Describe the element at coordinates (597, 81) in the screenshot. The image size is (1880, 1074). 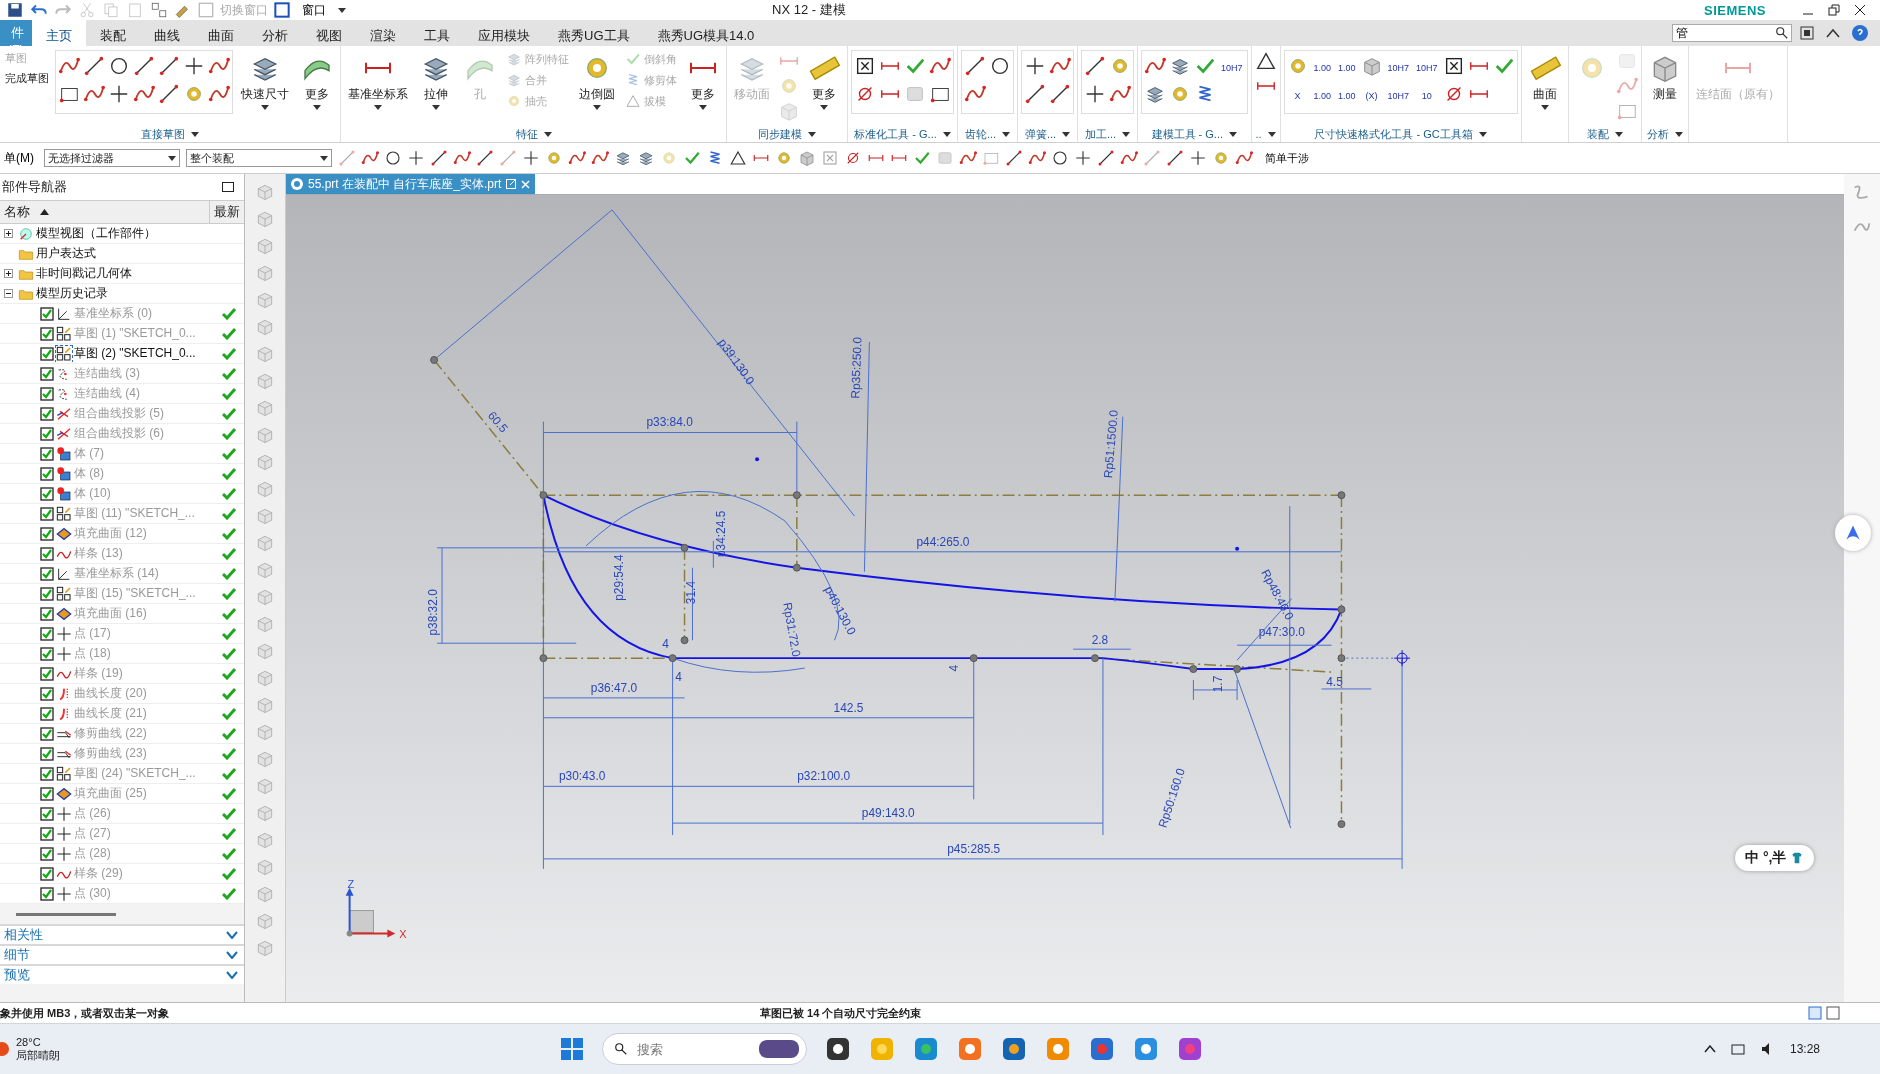
I see `ribbon-button: 边倒圆` at that location.